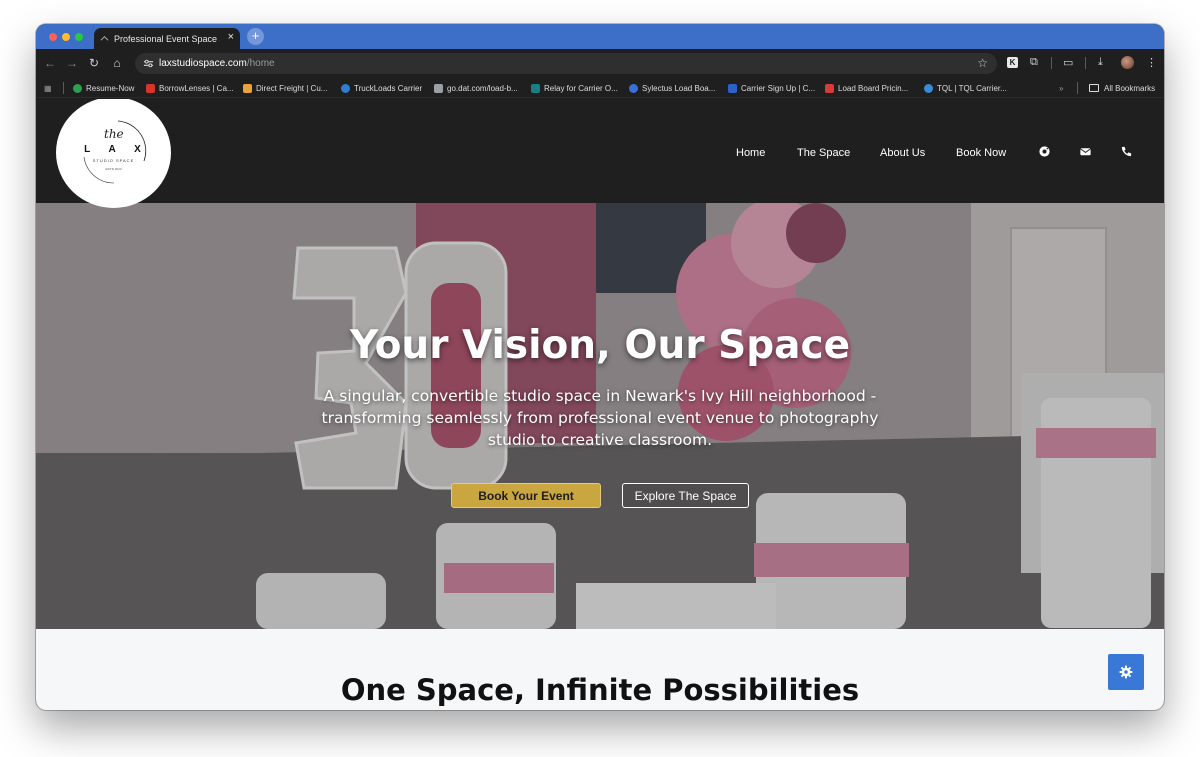 The height and width of the screenshot is (757, 1200). I want to click on nav-about-us: About Us, so click(902, 153).